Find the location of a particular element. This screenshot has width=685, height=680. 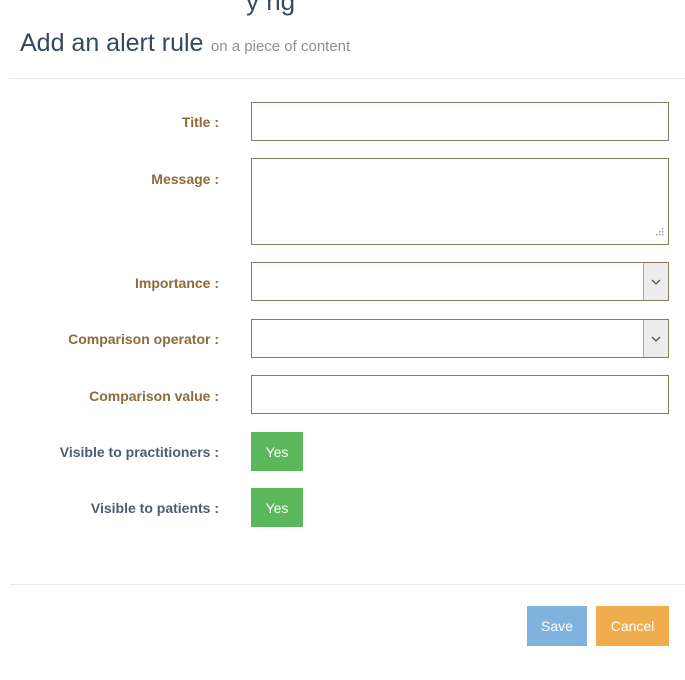

comparison-operator-label: Comparison operator : is located at coordinates (143, 339).